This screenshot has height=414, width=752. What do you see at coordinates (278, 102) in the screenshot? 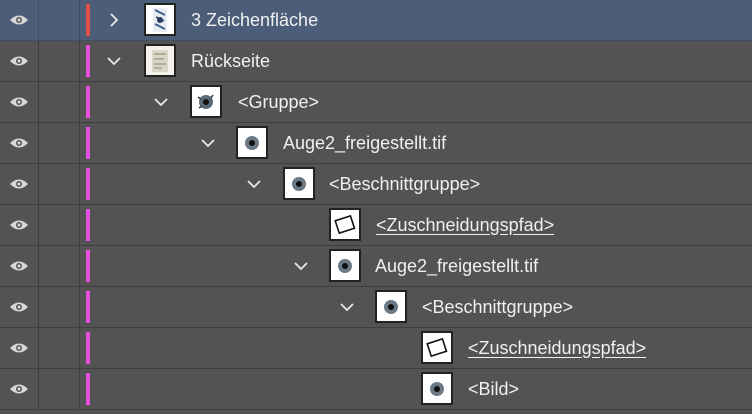
I see `layer-label: <Gruppe>` at bounding box center [278, 102].